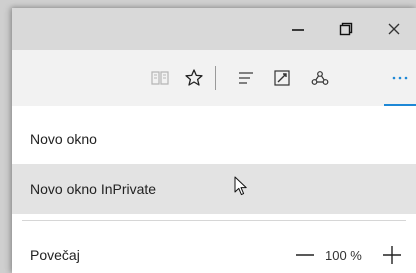  I want to click on share-icon, so click(320, 78).